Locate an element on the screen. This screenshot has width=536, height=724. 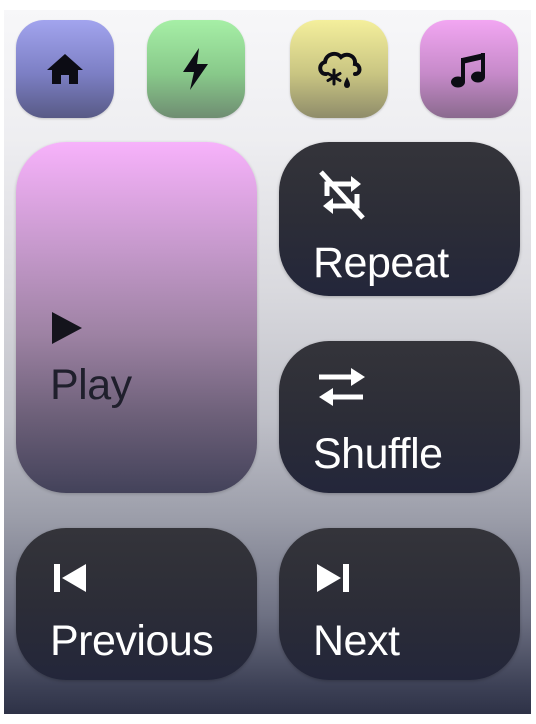
shuffle-button: Shuffle is located at coordinates (399, 417).